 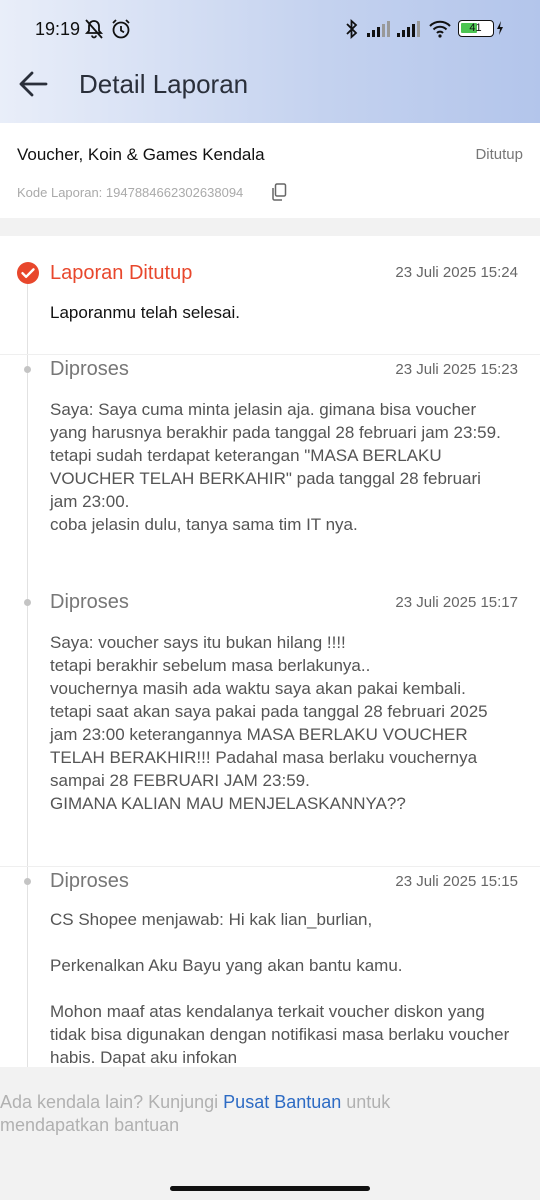 I want to click on bluetooth-icon, so click(x=352, y=29).